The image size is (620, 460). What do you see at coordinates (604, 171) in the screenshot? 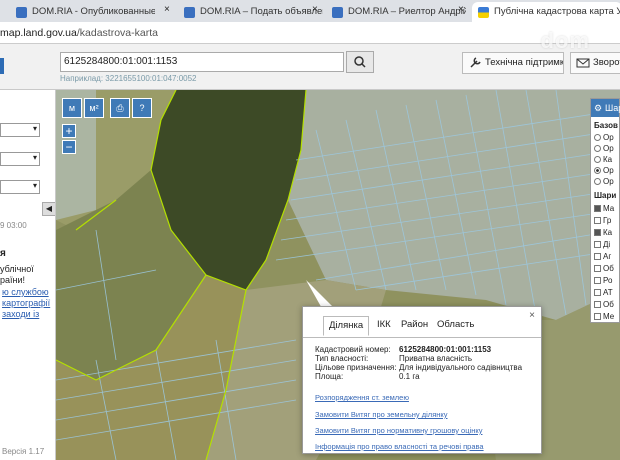
I see `base-option-4: Ор` at bounding box center [604, 171].